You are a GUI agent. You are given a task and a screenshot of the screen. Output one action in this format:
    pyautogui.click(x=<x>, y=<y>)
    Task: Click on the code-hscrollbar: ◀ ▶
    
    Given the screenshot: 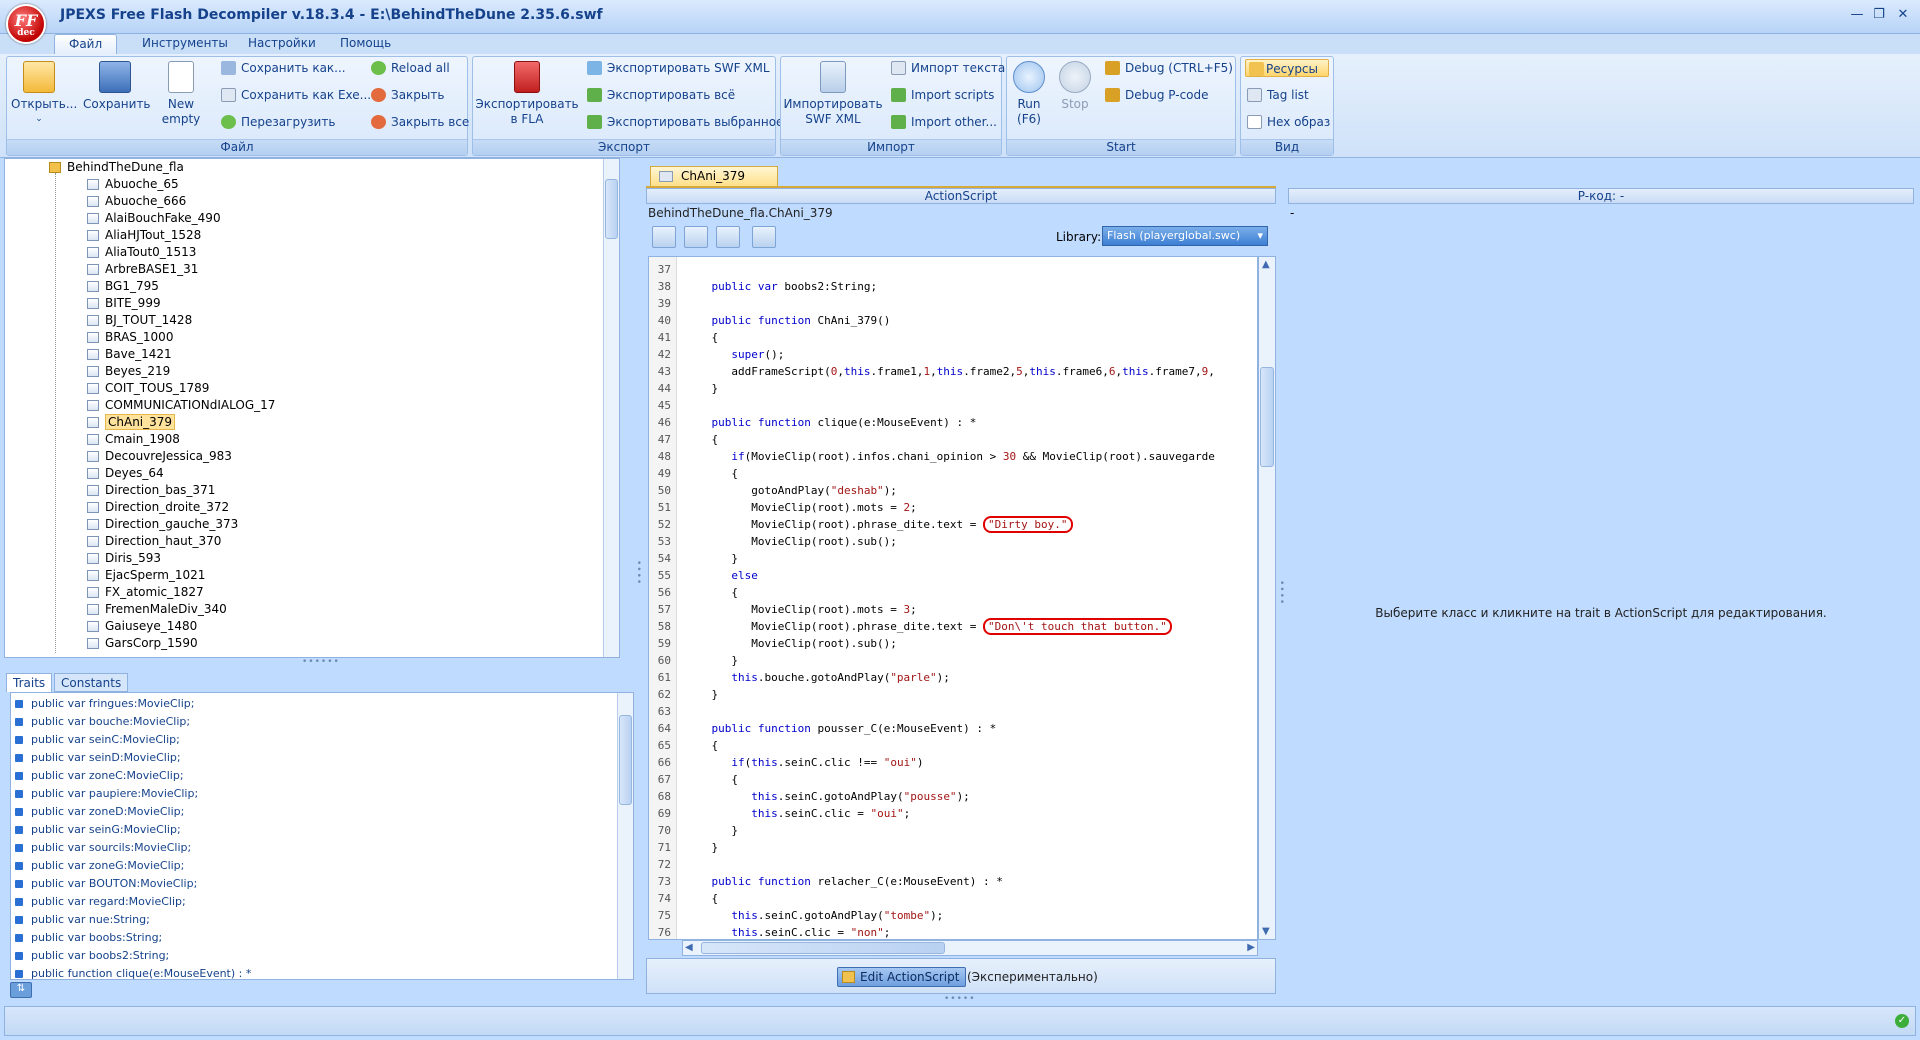 What is the action you would take?
    pyautogui.click(x=970, y=948)
    